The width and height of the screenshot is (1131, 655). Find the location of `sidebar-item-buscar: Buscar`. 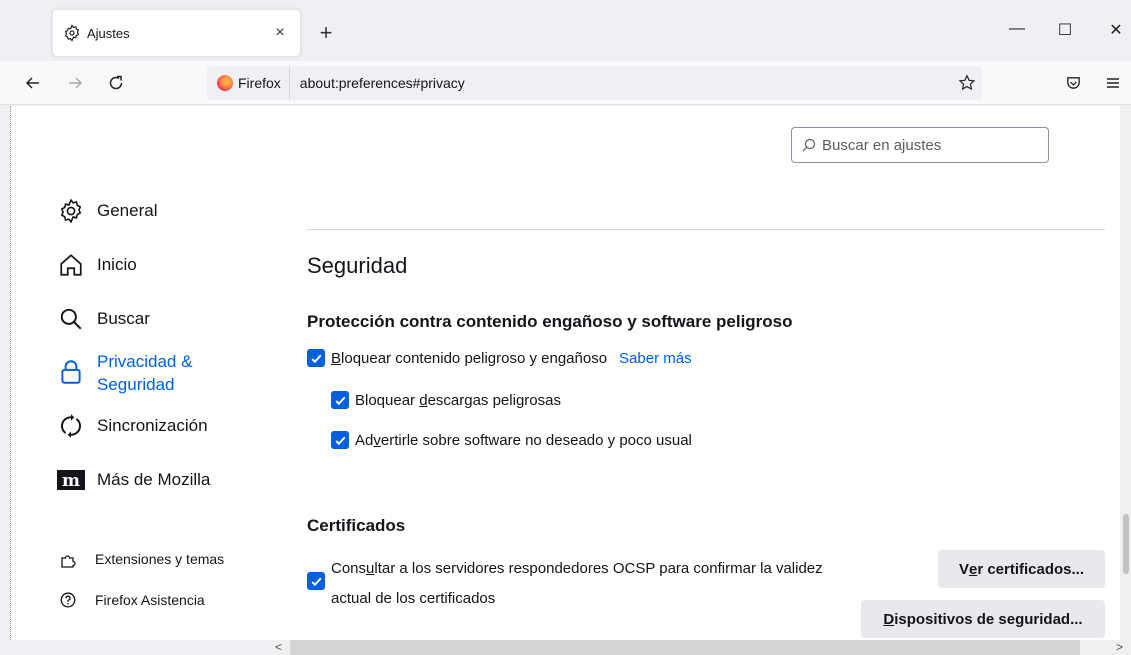

sidebar-item-buscar: Buscar is located at coordinates (103, 319).